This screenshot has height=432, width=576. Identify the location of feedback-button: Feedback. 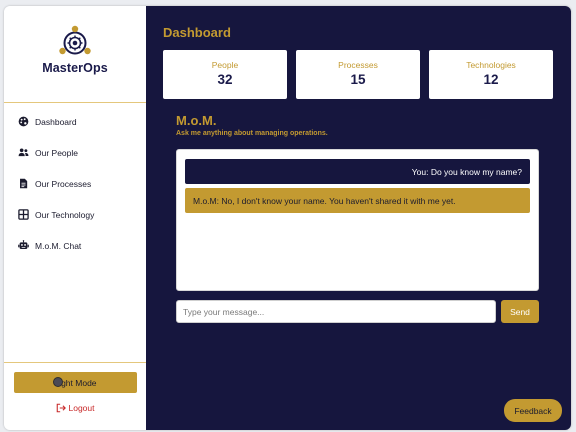
(533, 410).